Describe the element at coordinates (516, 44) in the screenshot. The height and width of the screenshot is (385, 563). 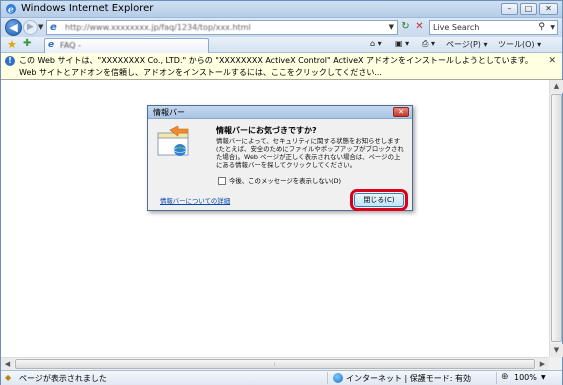
I see `tools-menu-label: ツール(O)` at that location.